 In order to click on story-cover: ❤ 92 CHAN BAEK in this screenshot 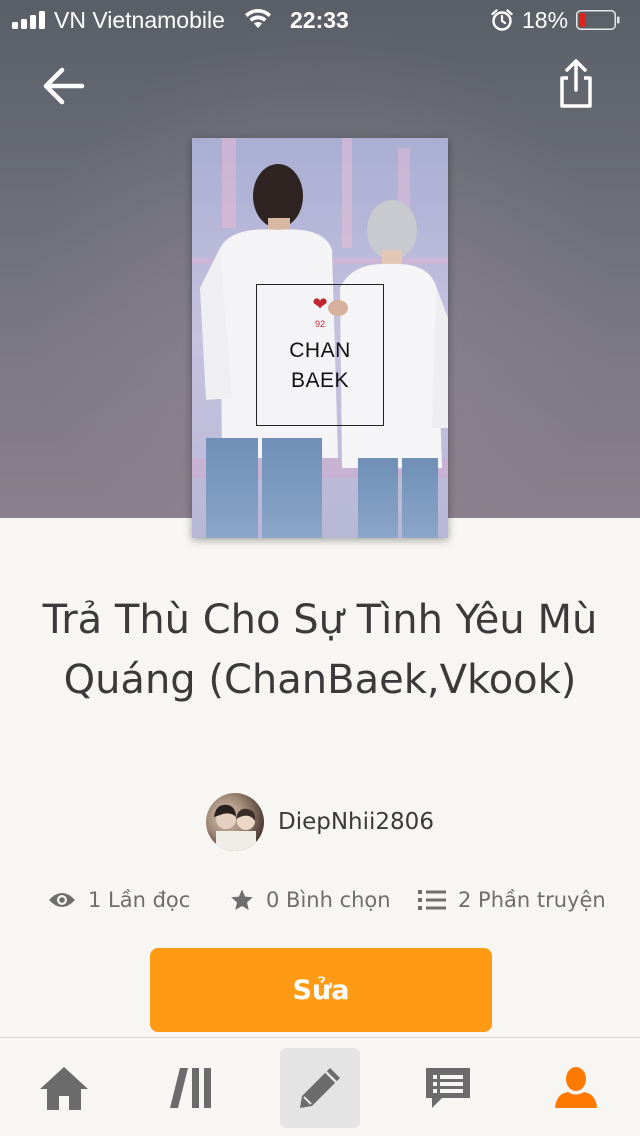, I will do `click(320, 338)`.